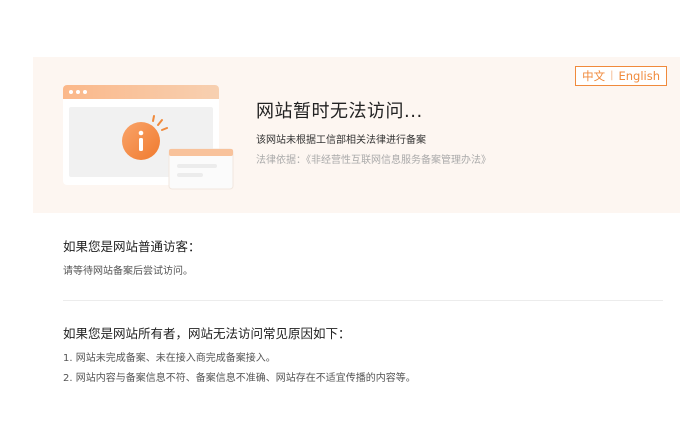 Image resolution: width=700 pixels, height=433 pixels. I want to click on legal-basis-text: 法律依据：《非经营性互联网信息服务备案管理办法》, so click(373, 160).